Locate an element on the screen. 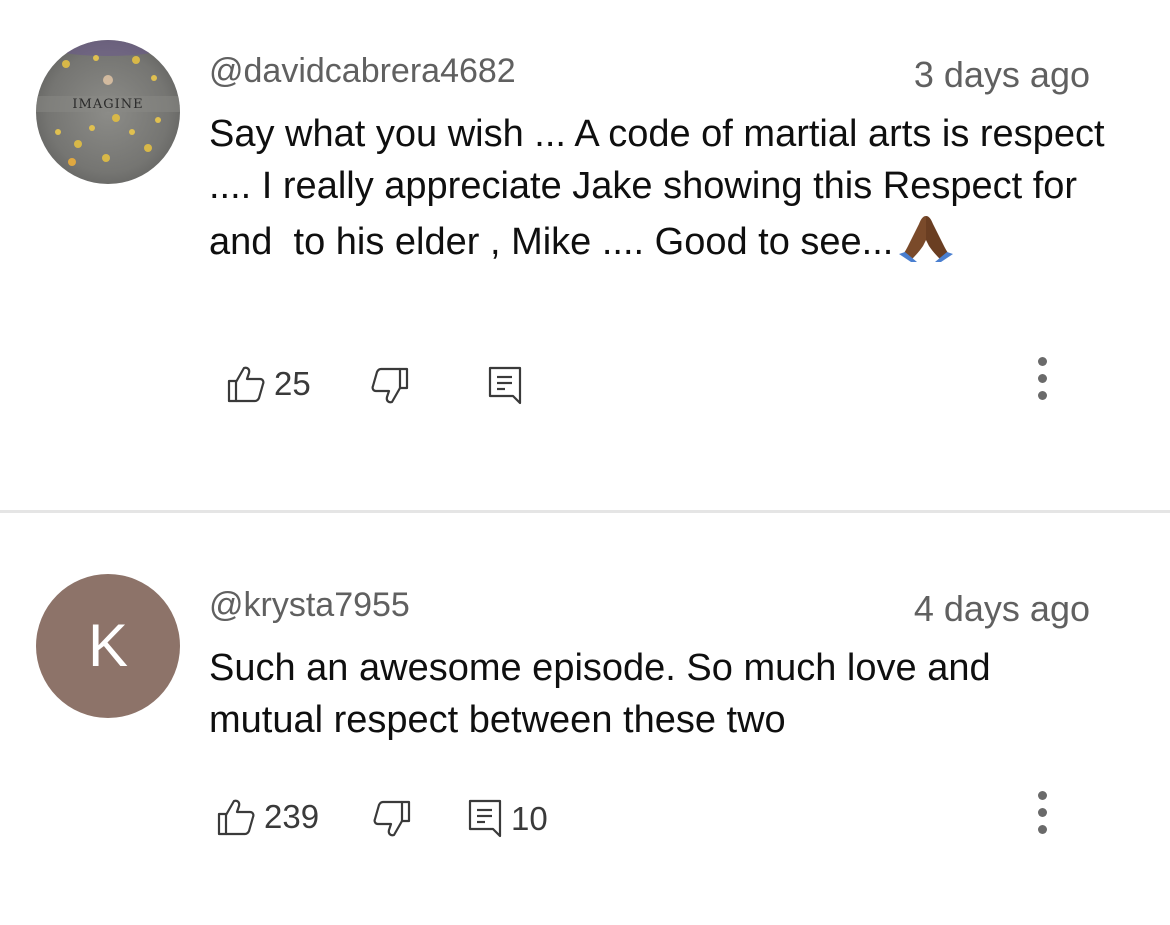 The height and width of the screenshot is (925, 1170). avatar-initial: K is located at coordinates (108, 645).